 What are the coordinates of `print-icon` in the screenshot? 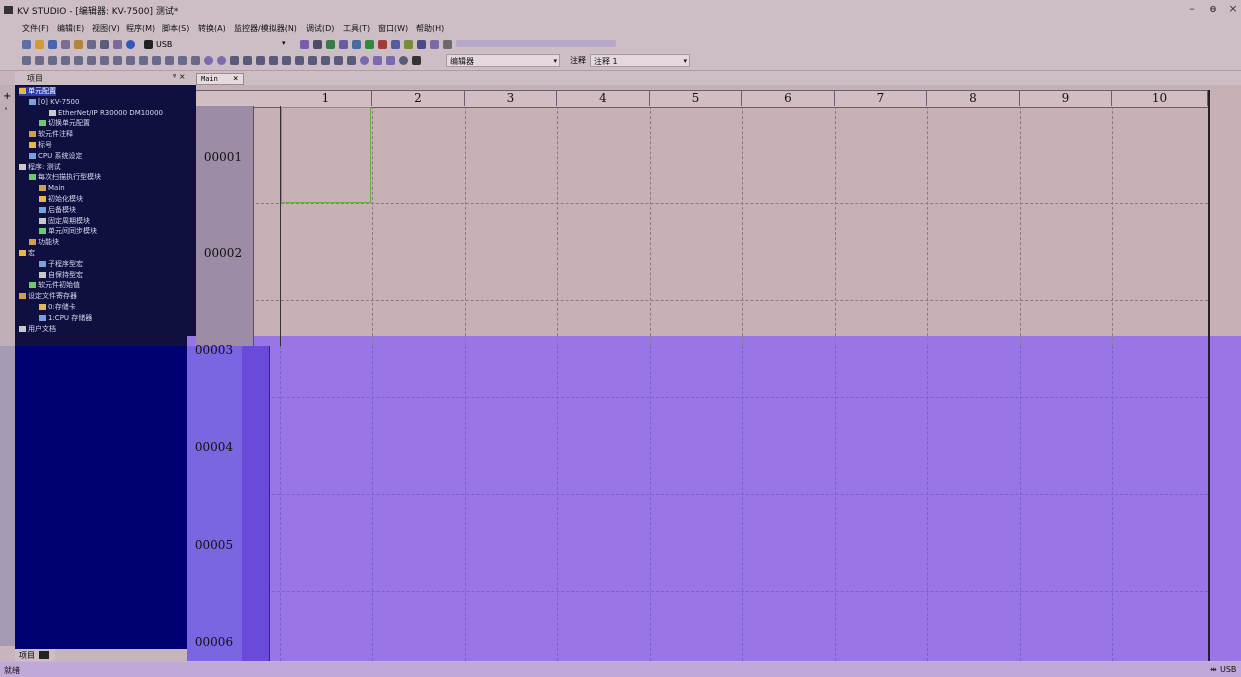 It's located at (78, 44).